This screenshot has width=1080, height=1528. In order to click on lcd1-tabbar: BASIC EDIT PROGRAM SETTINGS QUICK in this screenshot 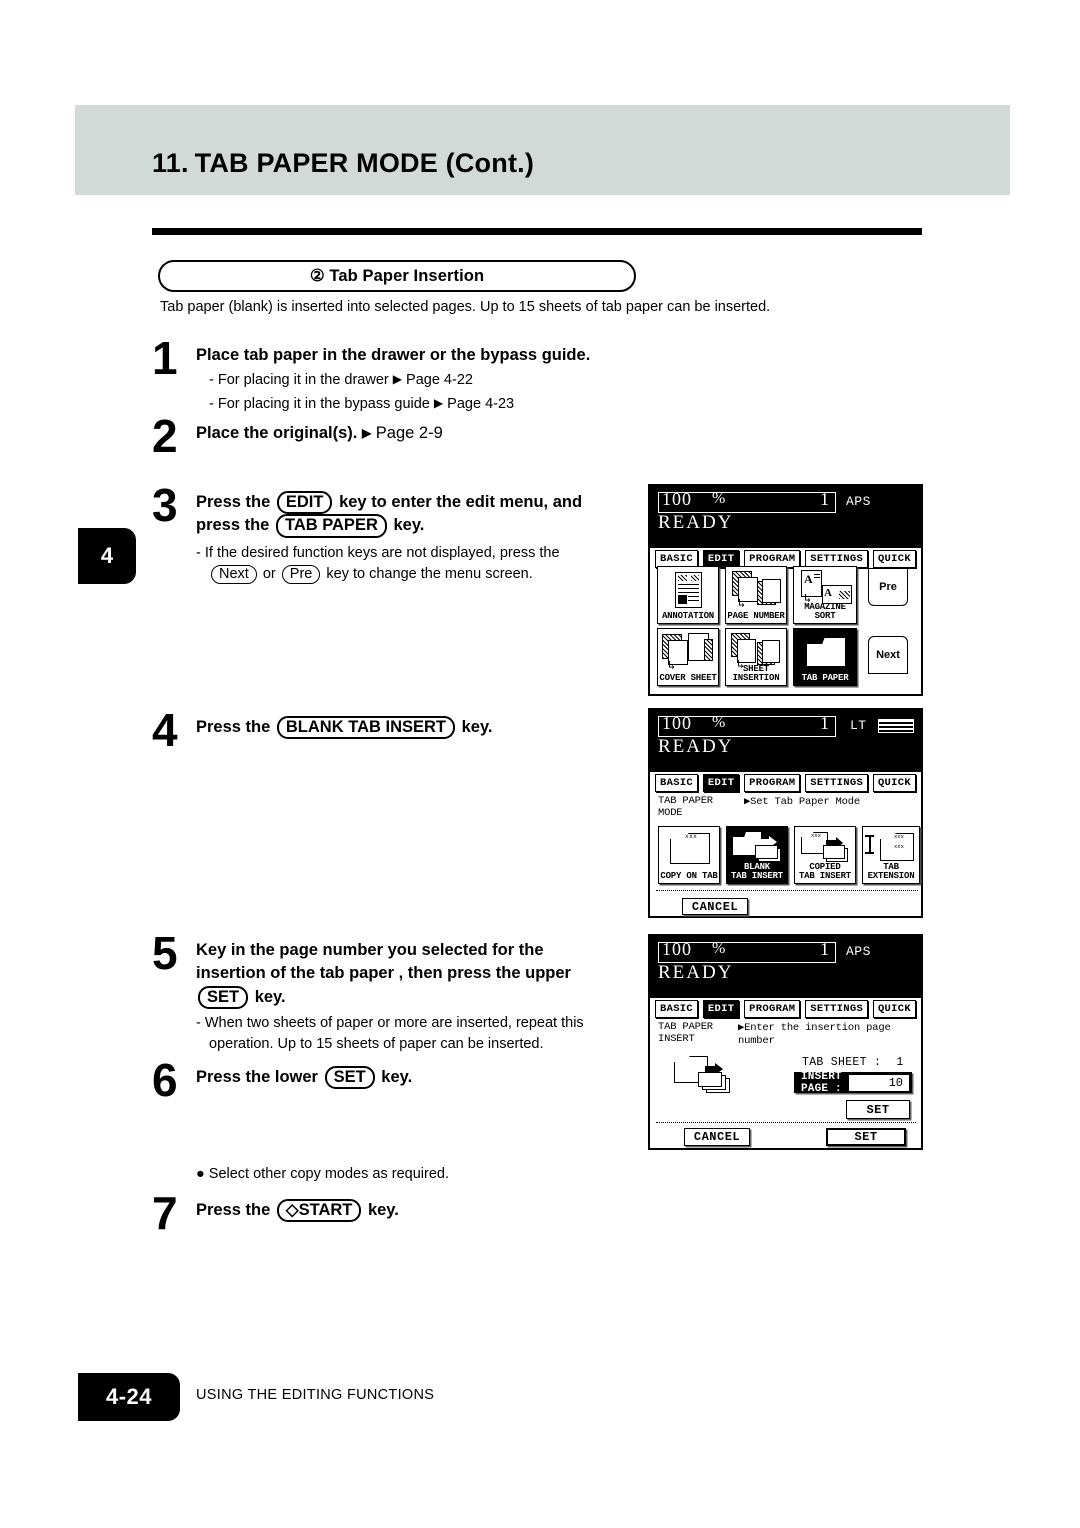, I will do `click(785, 558)`.